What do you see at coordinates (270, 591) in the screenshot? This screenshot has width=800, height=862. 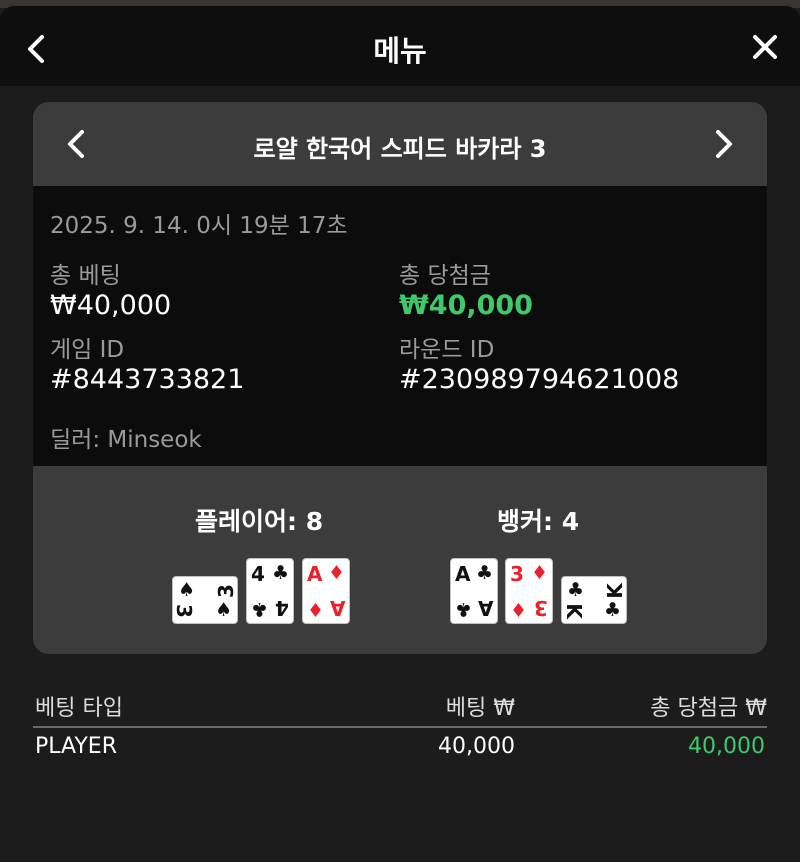 I see `player-card-2: 4 ♣ ♣ 4` at bounding box center [270, 591].